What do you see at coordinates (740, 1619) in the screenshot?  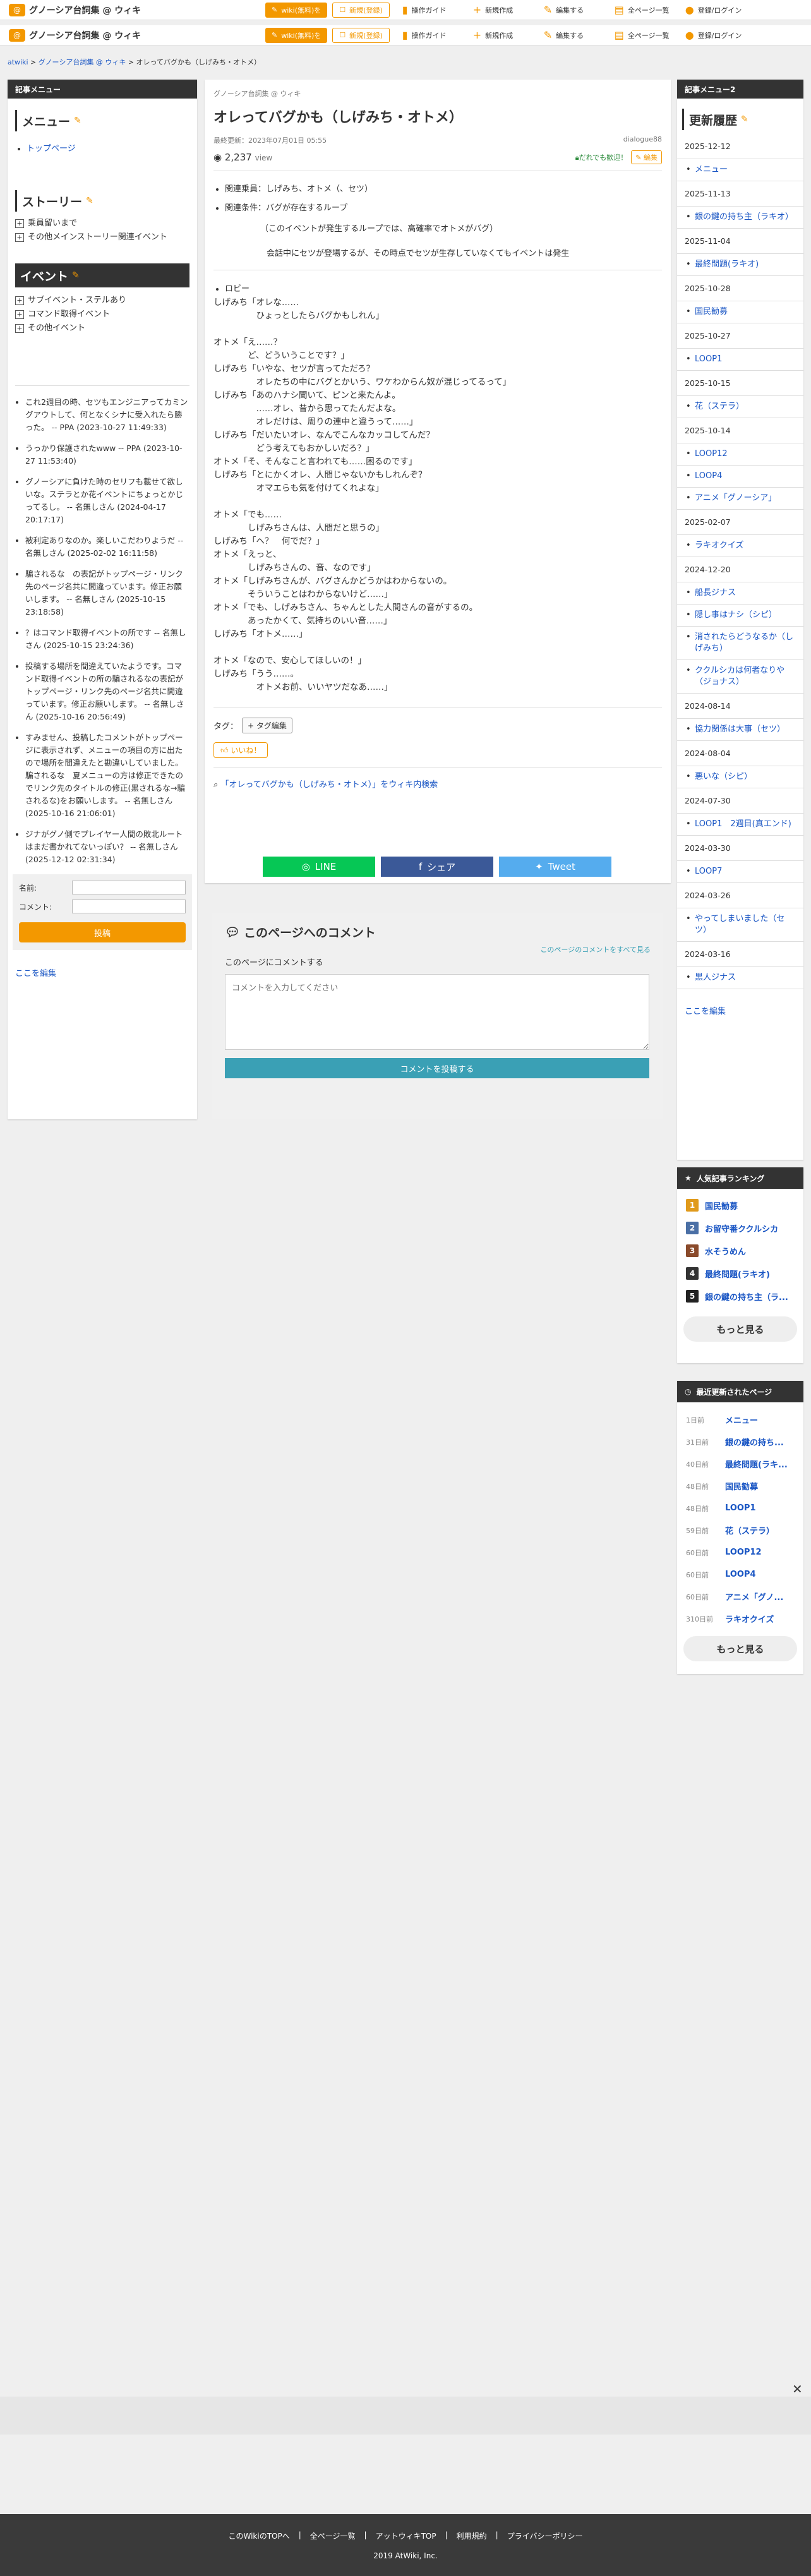 I see `recent-item: 310日前 ラキオクイズ` at bounding box center [740, 1619].